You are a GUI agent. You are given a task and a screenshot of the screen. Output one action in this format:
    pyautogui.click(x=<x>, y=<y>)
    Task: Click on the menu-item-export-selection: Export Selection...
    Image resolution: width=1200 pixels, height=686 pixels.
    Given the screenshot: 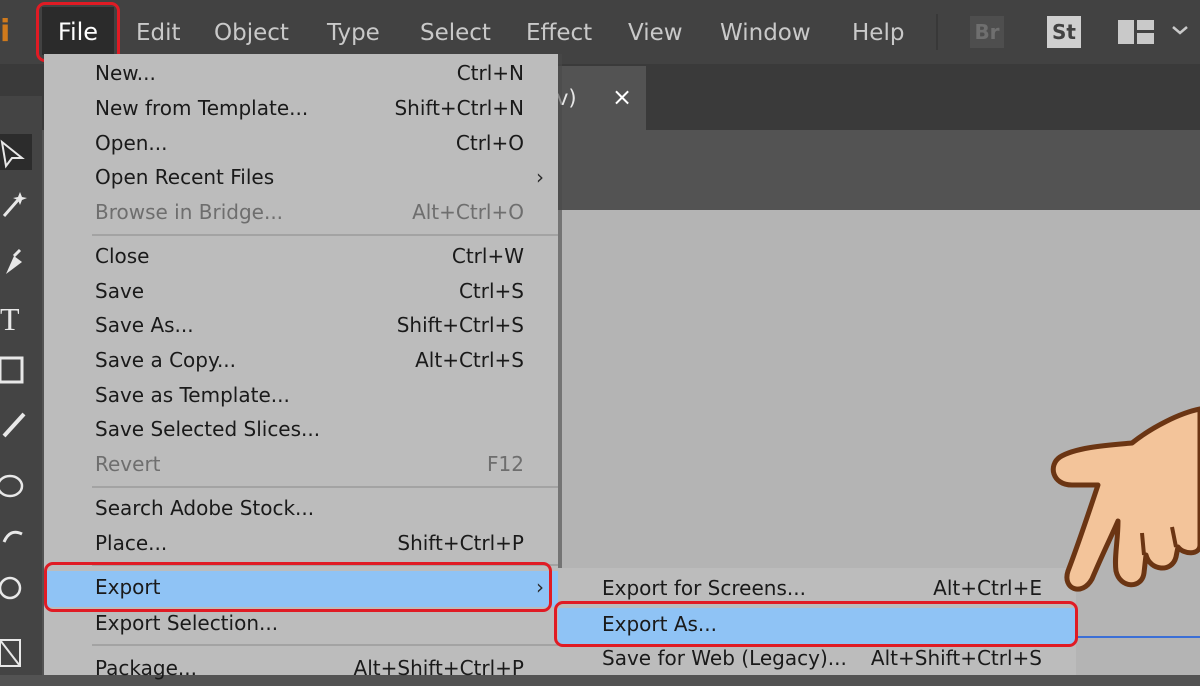 What is the action you would take?
    pyautogui.click(x=301, y=624)
    